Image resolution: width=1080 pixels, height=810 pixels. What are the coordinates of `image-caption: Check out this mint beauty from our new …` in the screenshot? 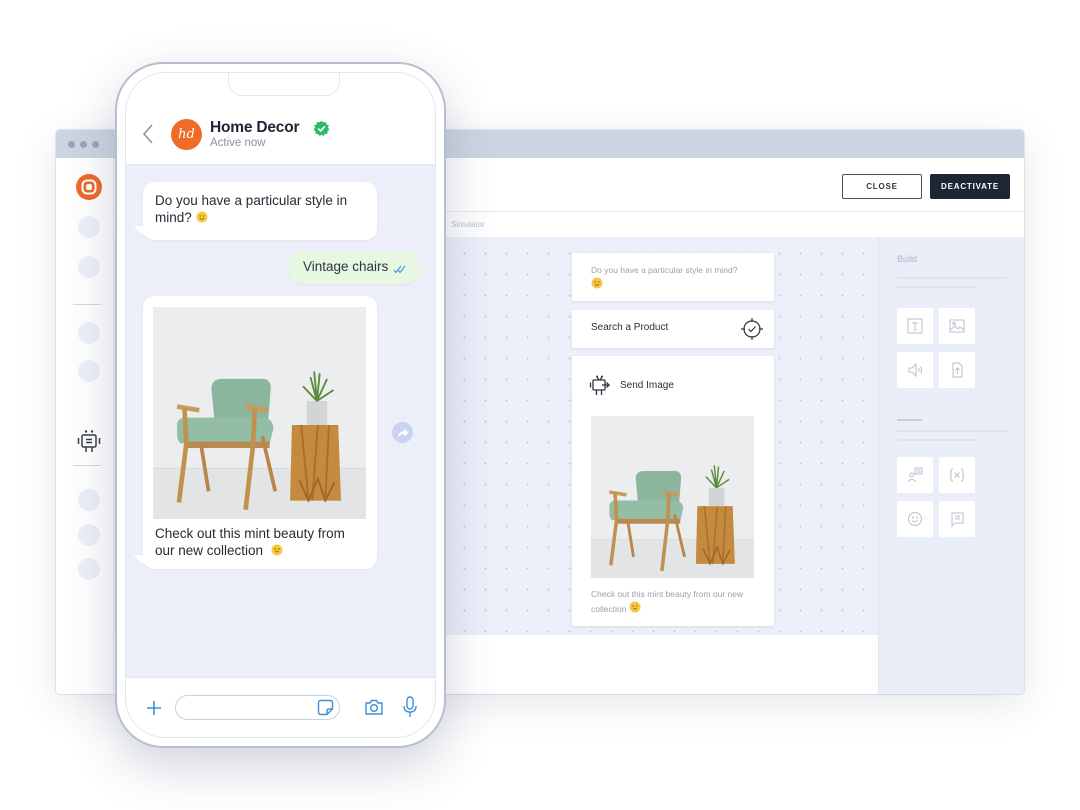 It's located at (250, 542).